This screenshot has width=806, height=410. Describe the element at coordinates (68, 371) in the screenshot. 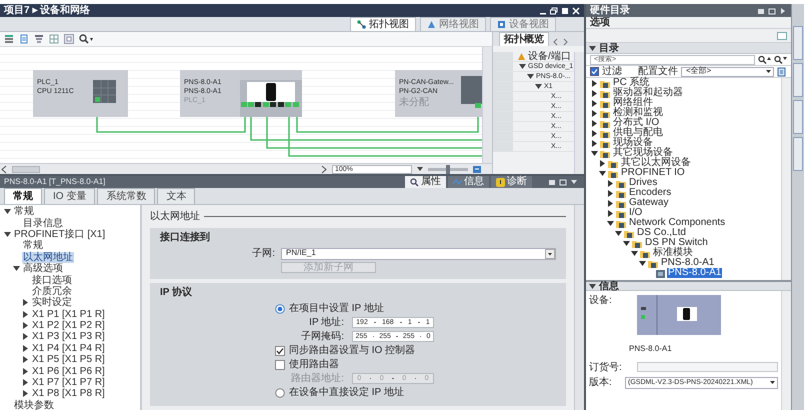

I see `nav-item: X1 P6 [X1 P6 R]` at that location.